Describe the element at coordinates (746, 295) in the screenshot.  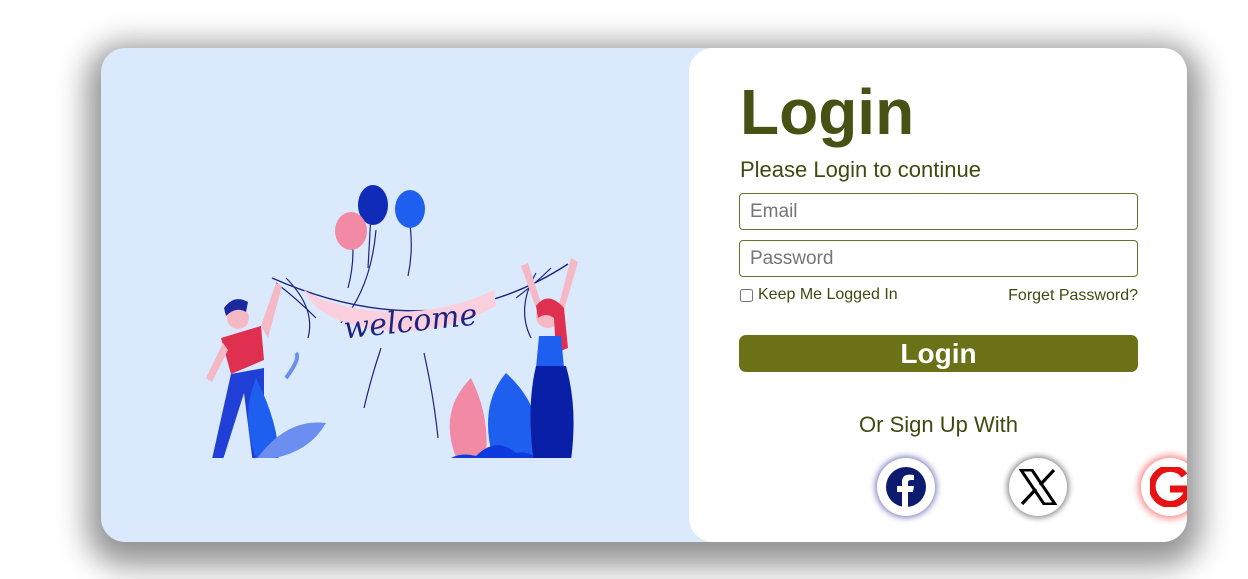
I see `keep-logged-in-checkbox` at that location.